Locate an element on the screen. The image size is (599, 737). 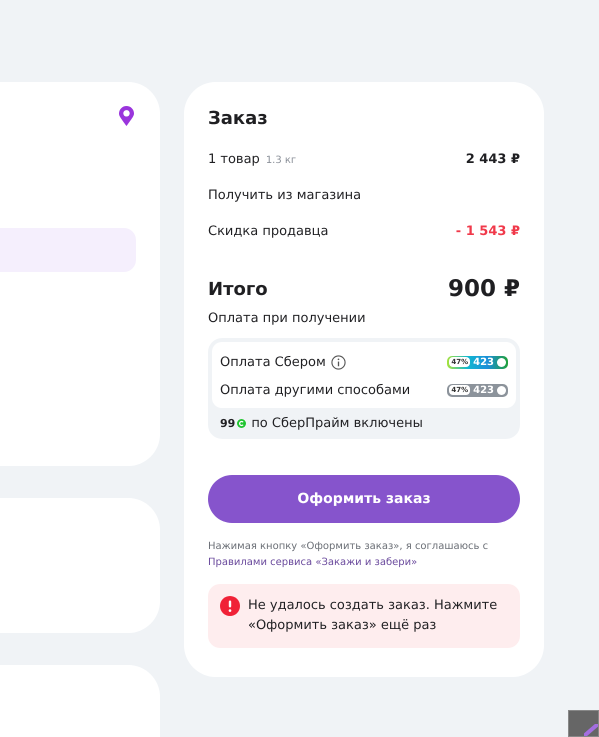
location-pin-icon is located at coordinates (126, 116).